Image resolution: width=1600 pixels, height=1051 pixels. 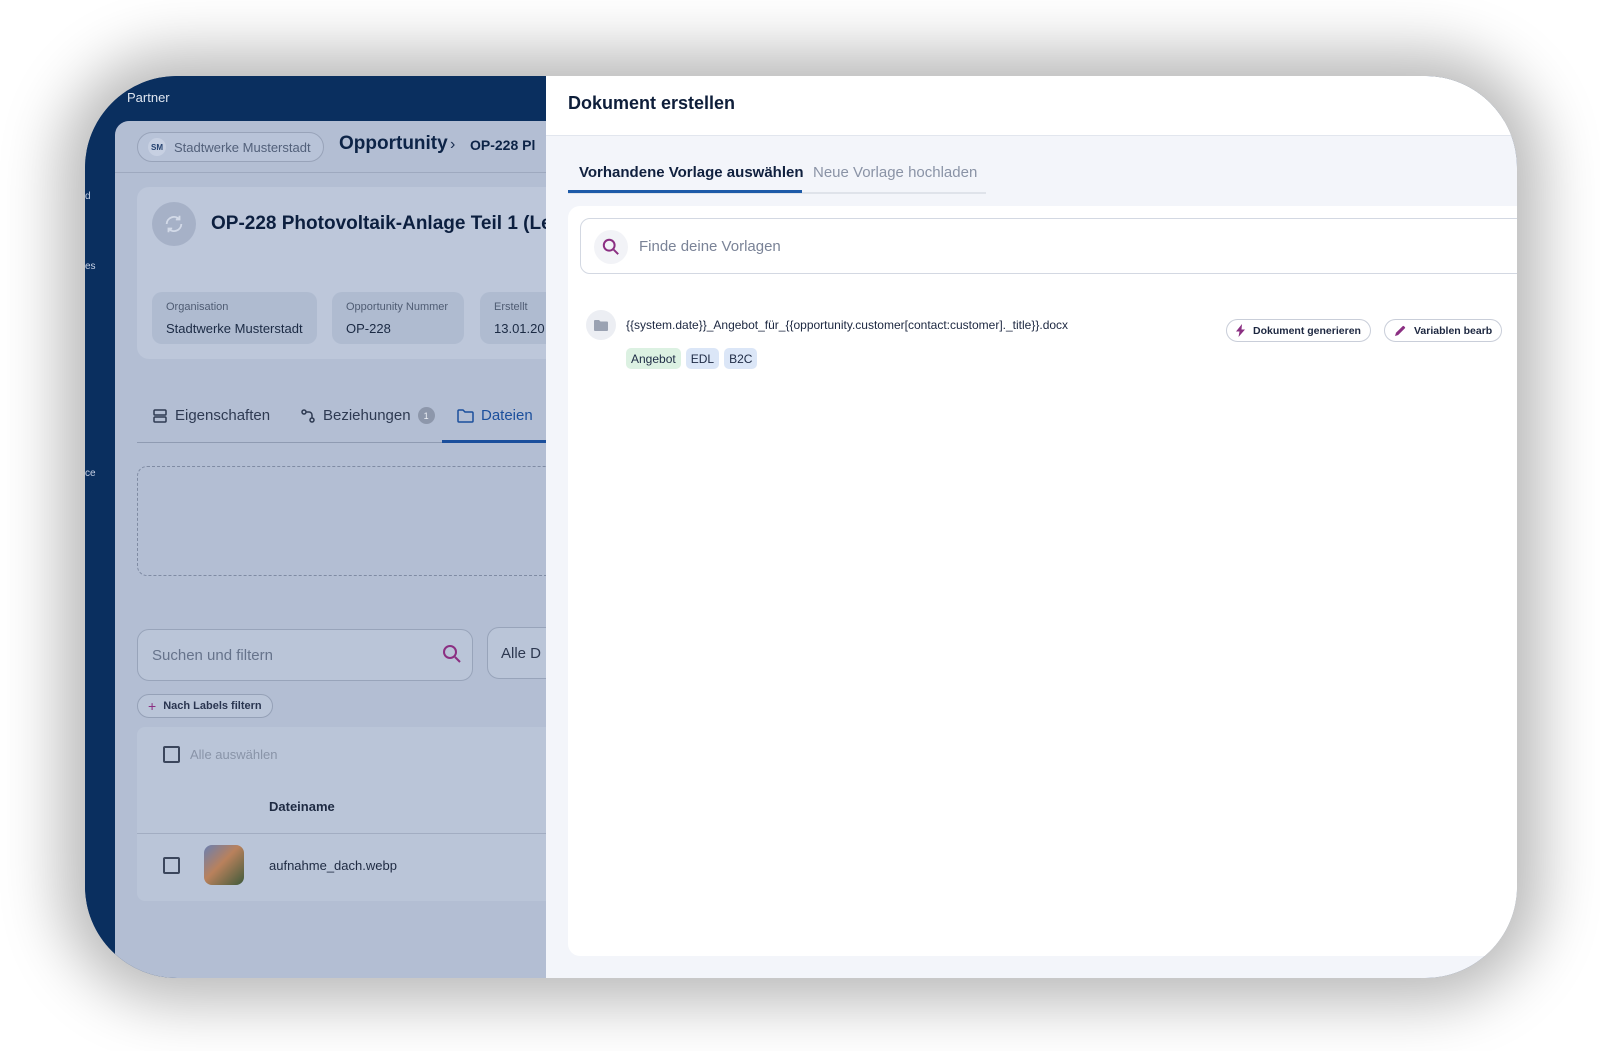 I want to click on file-thumbnail, so click(x=224, y=865).